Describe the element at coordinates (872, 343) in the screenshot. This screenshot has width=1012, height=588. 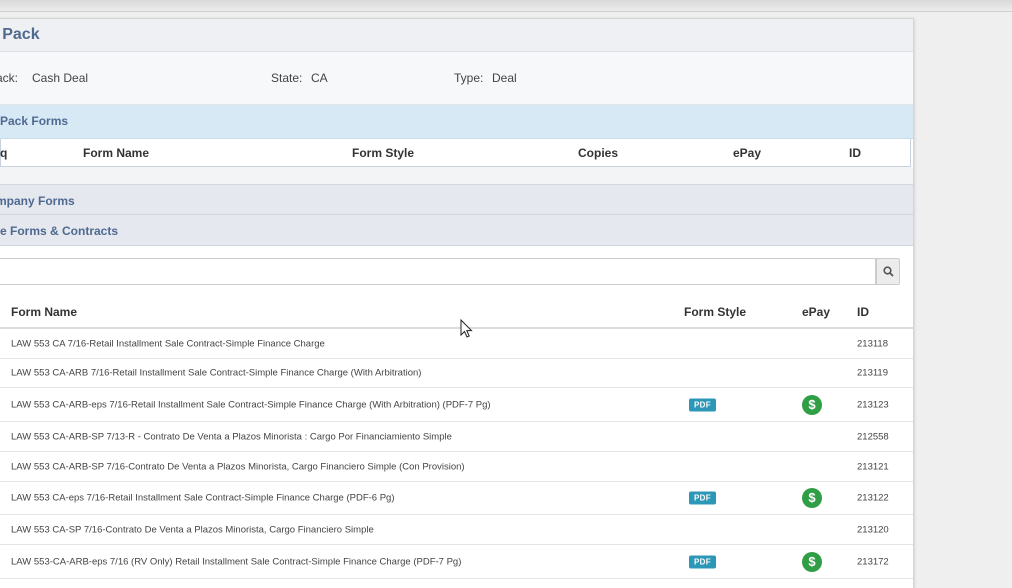
I see `form-id-cell: 213118` at that location.